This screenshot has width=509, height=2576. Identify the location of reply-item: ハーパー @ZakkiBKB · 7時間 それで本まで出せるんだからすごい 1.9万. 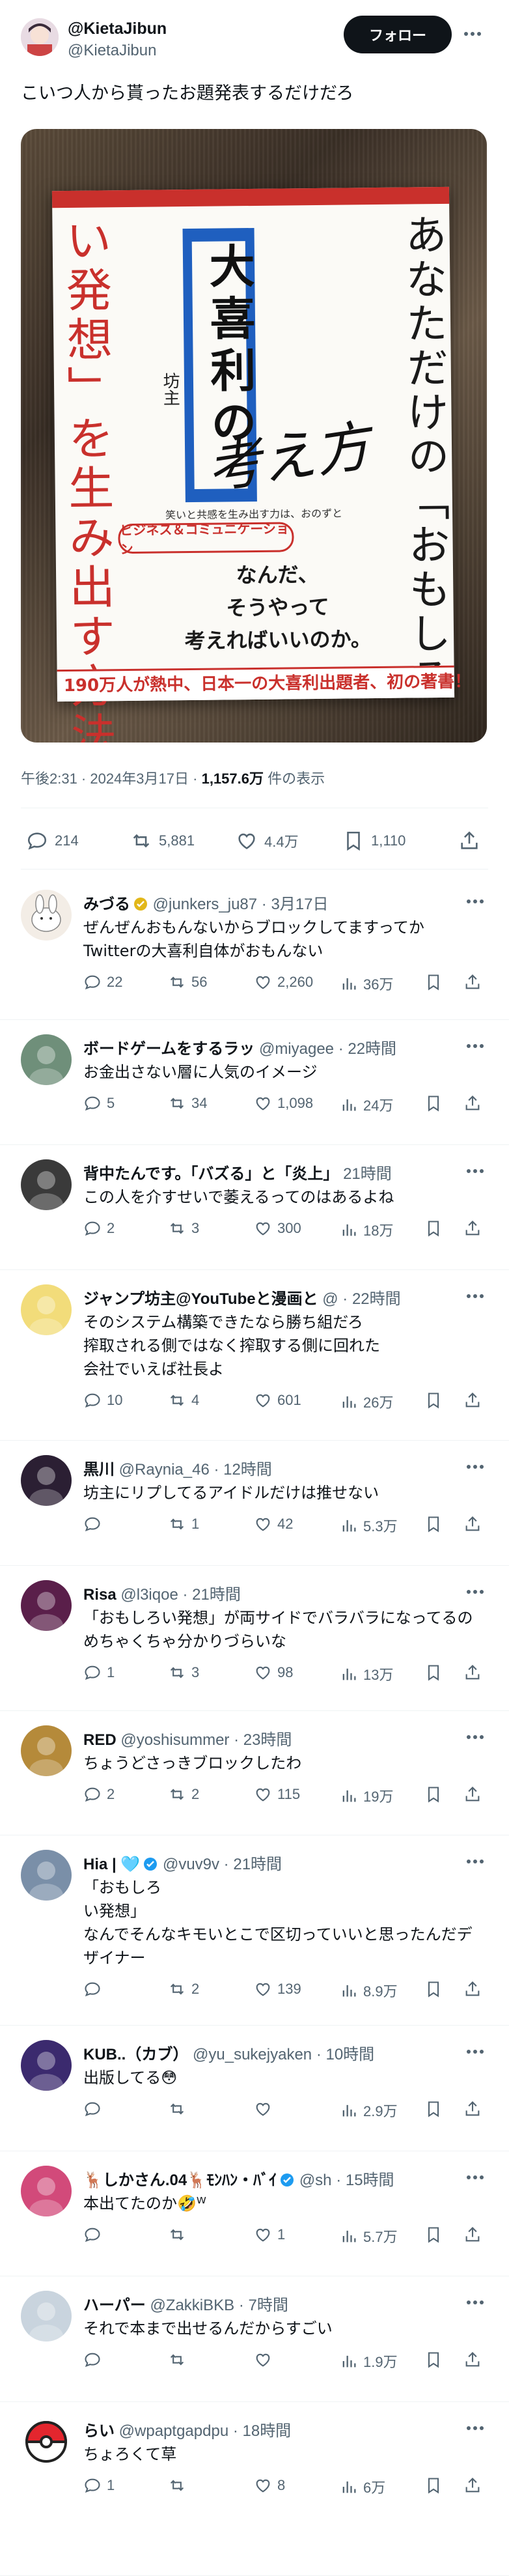
(255, 2339).